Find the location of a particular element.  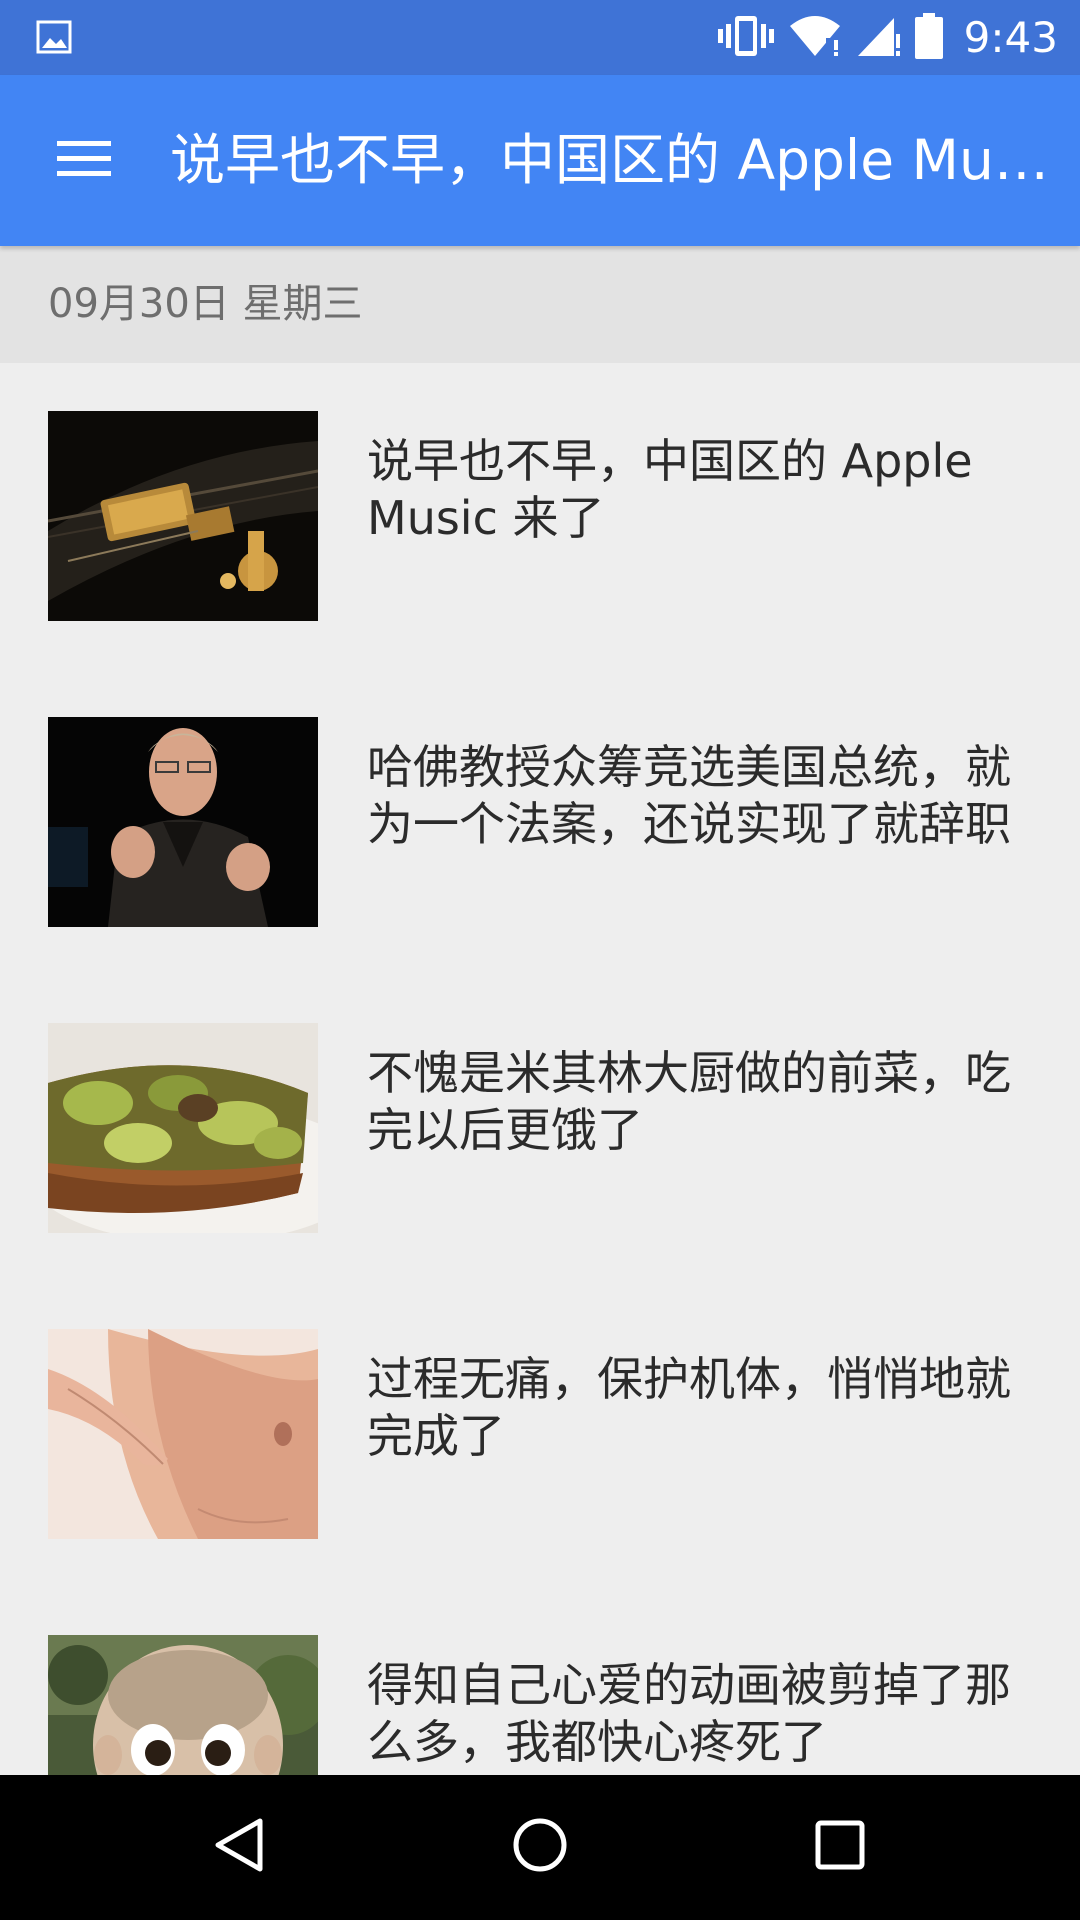

home-button is located at coordinates (540, 1847).